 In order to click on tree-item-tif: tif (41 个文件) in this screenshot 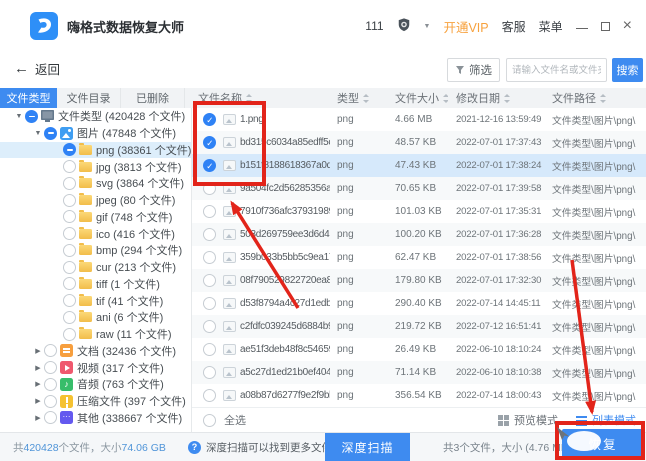, I will do `click(95, 300)`.